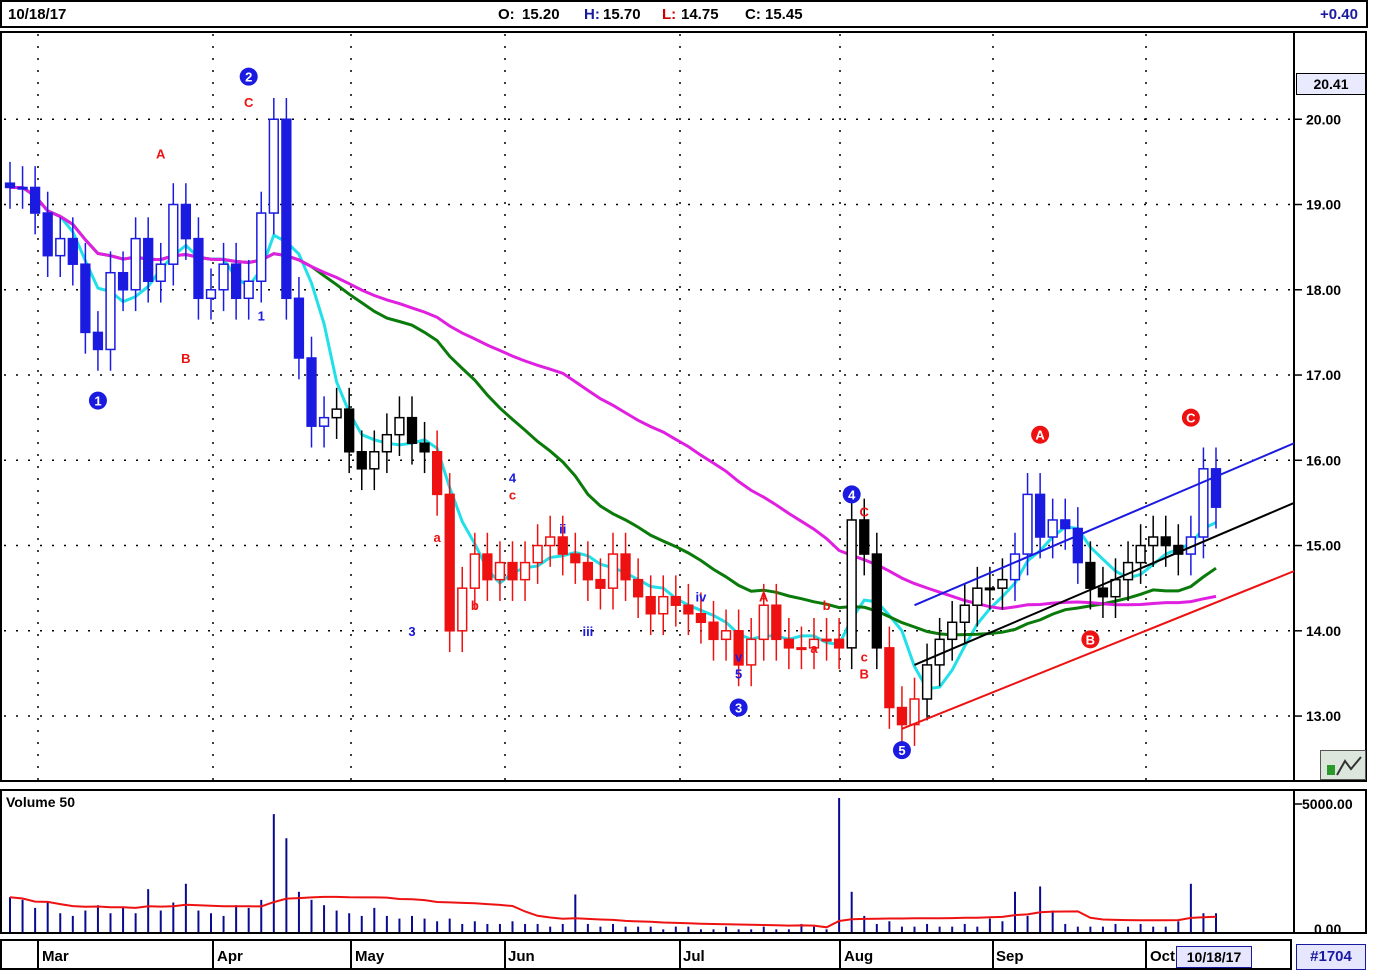  I want to click on close-value: 15.45, so click(784, 14).